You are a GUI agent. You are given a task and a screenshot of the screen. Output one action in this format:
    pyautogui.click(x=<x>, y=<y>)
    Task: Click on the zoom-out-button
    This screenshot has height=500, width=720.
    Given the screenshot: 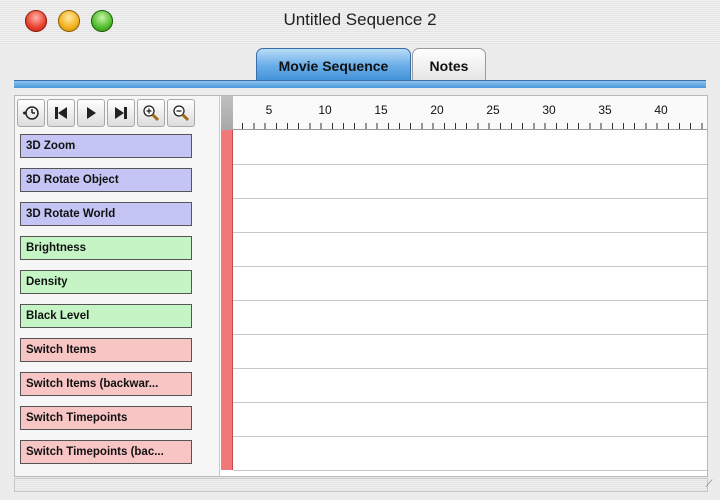 What is the action you would take?
    pyautogui.click(x=181, y=113)
    